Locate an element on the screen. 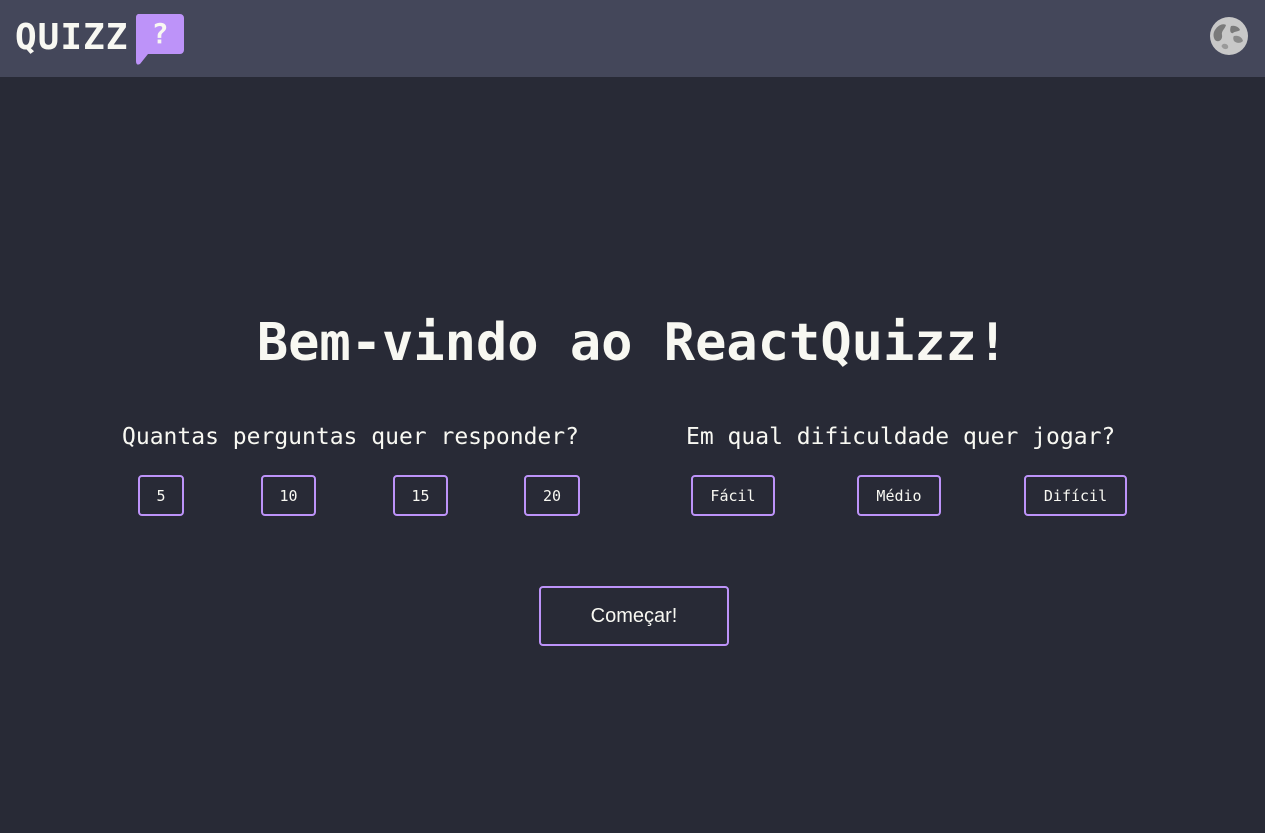 This screenshot has width=1265, height=833. top-bar: QUIZZ ? is located at coordinates (632, 38).